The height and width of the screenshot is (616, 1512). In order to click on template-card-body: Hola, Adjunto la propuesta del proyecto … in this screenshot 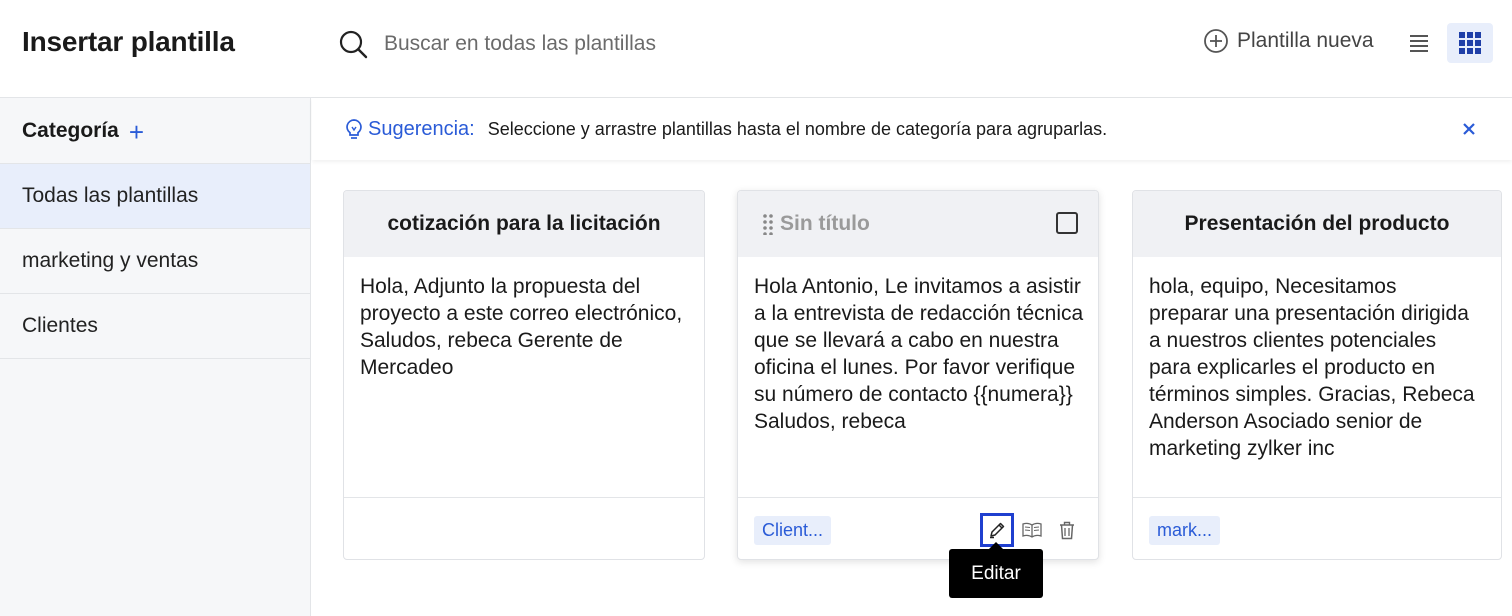, I will do `click(521, 327)`.